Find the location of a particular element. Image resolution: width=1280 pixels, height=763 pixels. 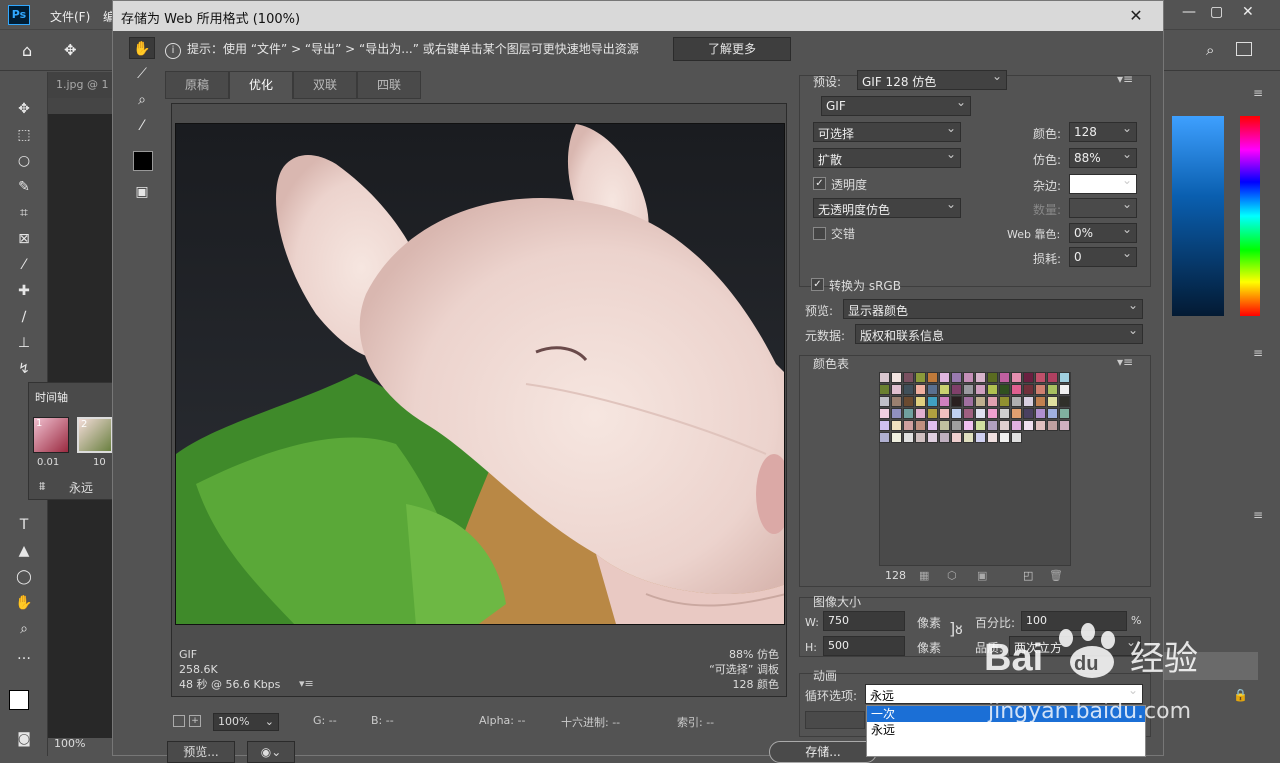

stamp-icon: ⊥ is located at coordinates (24, 343).